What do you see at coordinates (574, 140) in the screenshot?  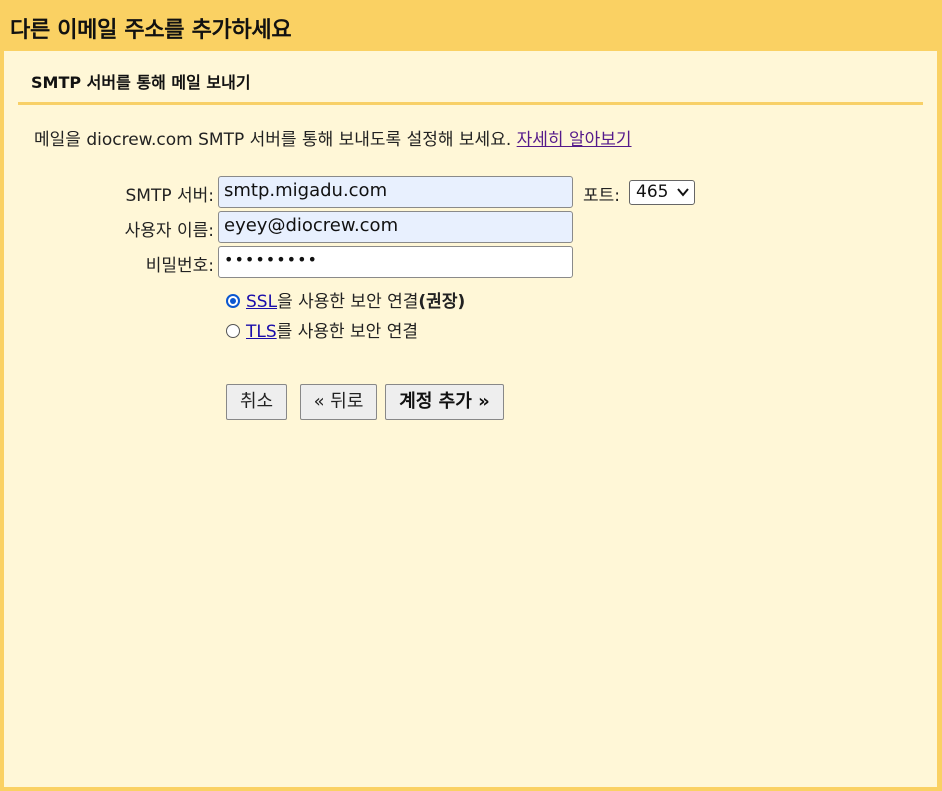 I see `learn-more-link: 자세히 알아보기` at bounding box center [574, 140].